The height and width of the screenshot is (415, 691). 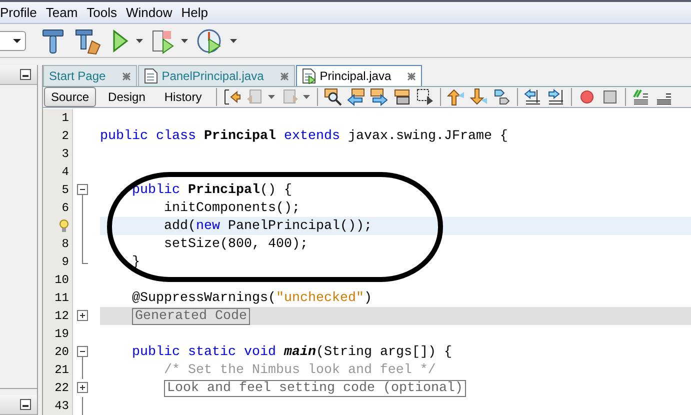 What do you see at coordinates (64, 12) in the screenshot?
I see `menu-item: Team` at bounding box center [64, 12].